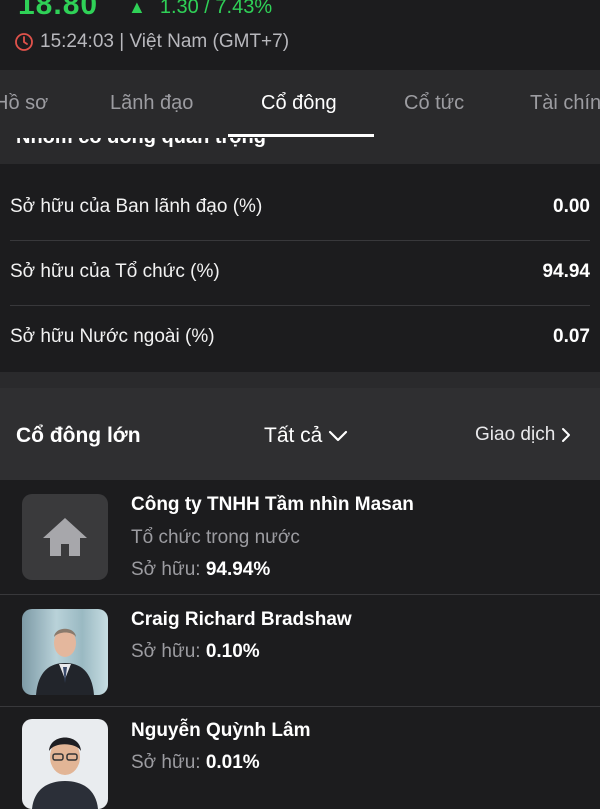 The height and width of the screenshot is (809, 600). What do you see at coordinates (565, 103) in the screenshot?
I see `tab-finance: Tài chính` at bounding box center [565, 103].